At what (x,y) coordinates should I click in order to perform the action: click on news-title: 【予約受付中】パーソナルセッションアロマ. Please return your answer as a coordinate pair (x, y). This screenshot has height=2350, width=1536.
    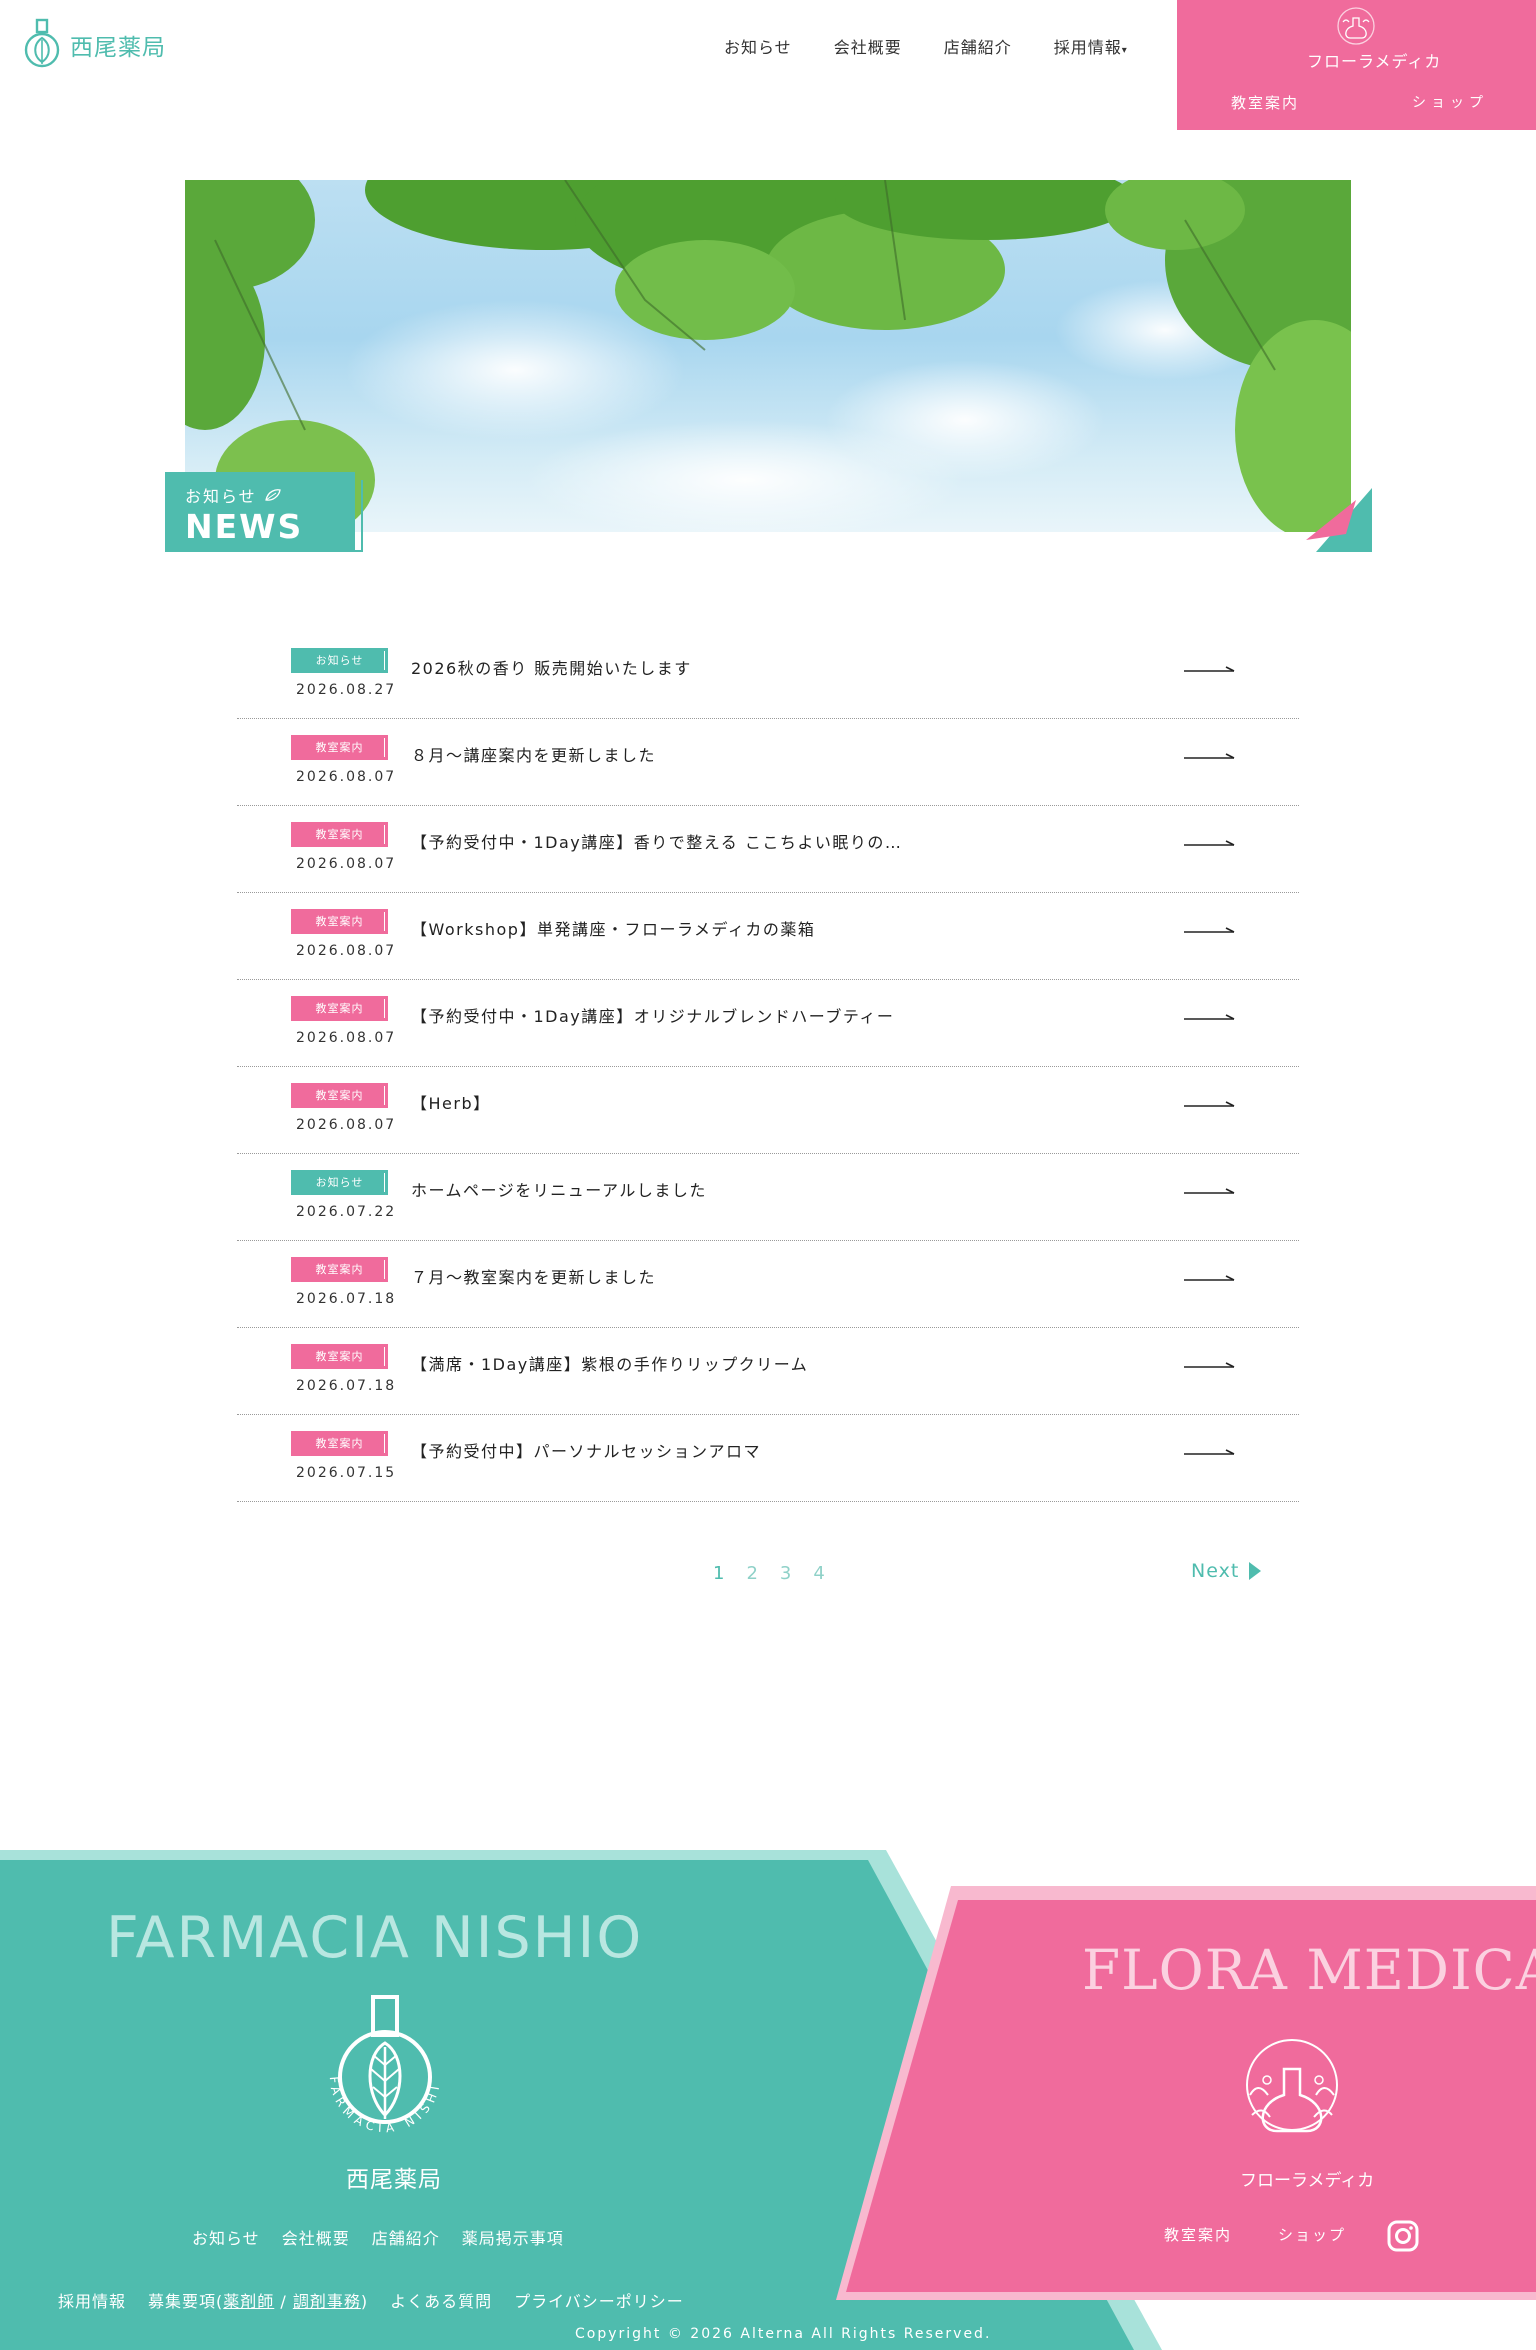
    Looking at the image, I should click on (586, 1450).